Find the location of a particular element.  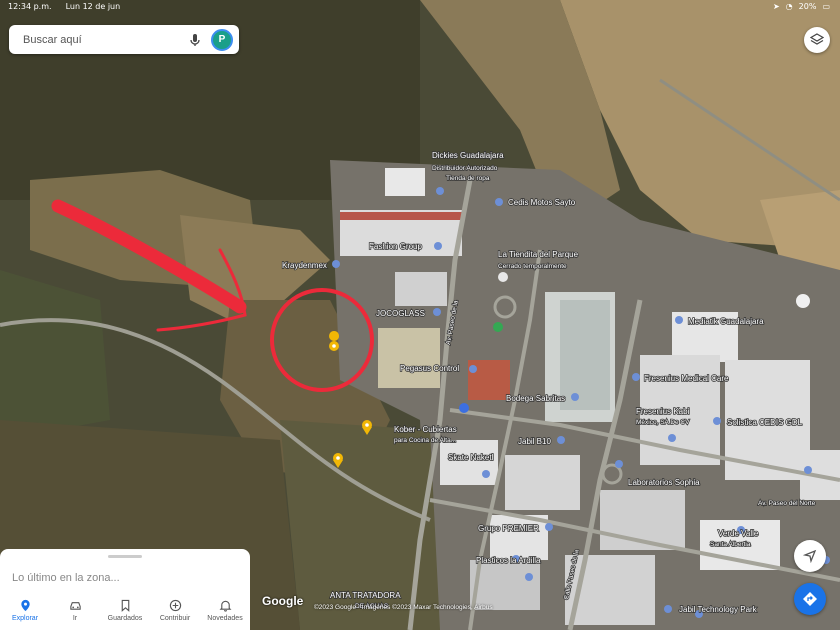

tab-label: Ir is located at coordinates (75, 618).